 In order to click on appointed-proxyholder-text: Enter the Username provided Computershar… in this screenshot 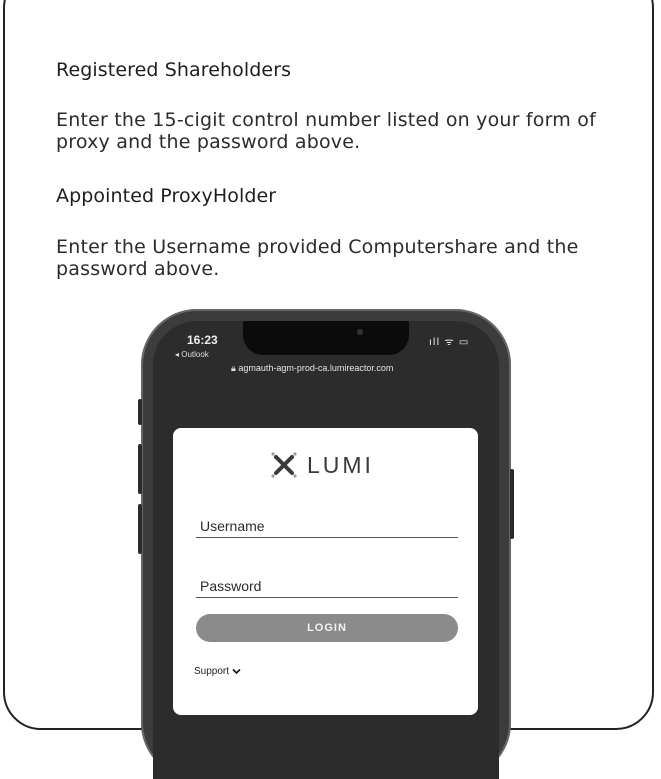, I will do `click(317, 258)`.